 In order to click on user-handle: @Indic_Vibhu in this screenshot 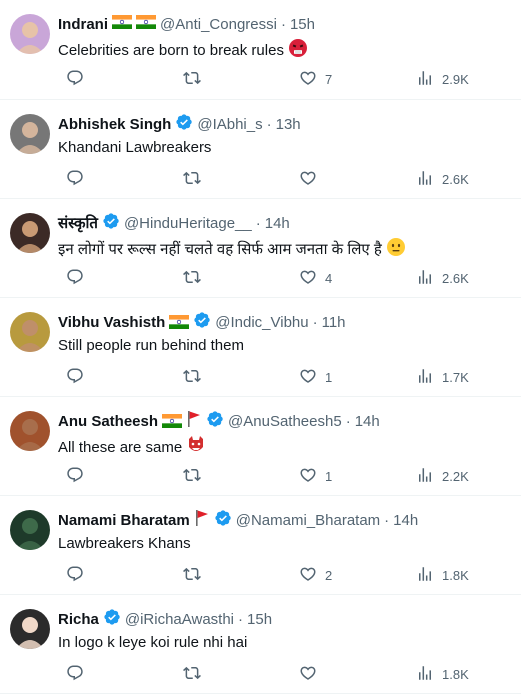, I will do `click(261, 322)`.